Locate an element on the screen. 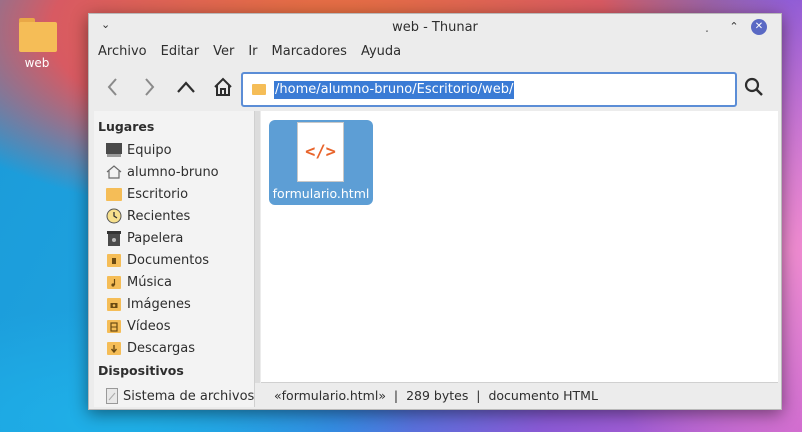 Image resolution: width=802 pixels, height=432 pixels. desktop-folder-web: web is located at coordinates (37, 42).